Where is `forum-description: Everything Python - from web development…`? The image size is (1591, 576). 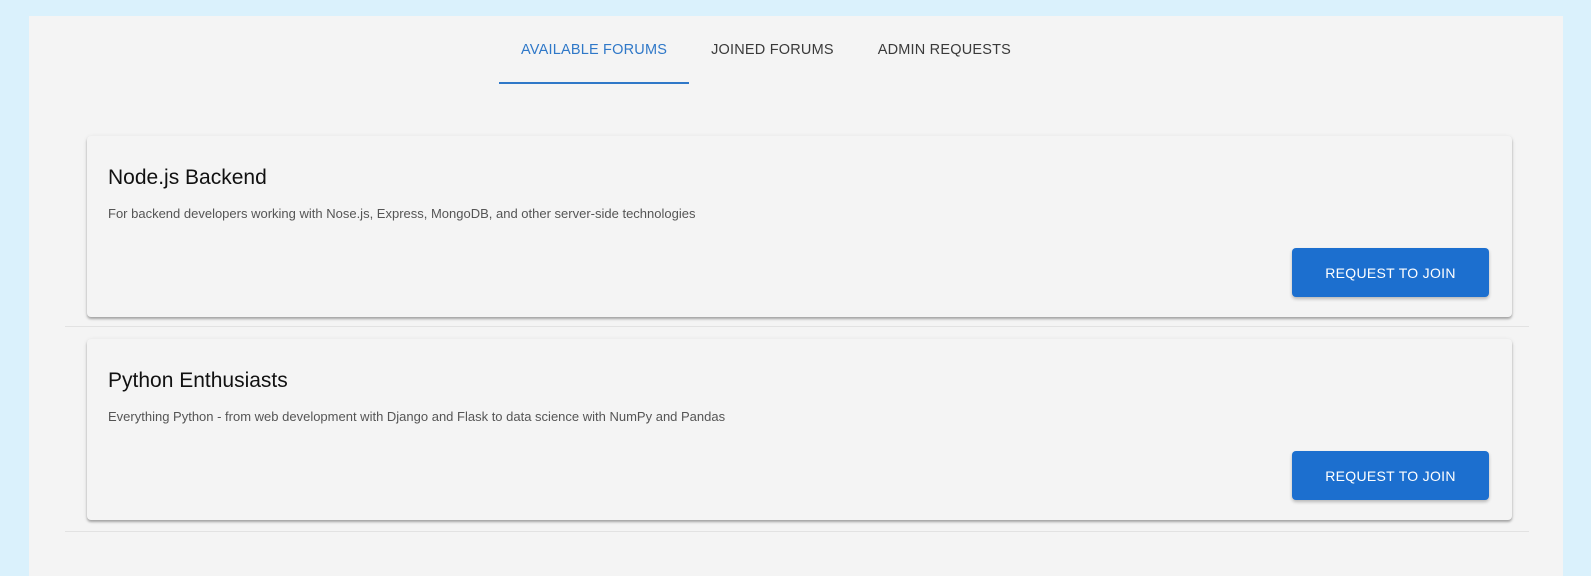 forum-description: Everything Python - from web development… is located at coordinates (417, 416).